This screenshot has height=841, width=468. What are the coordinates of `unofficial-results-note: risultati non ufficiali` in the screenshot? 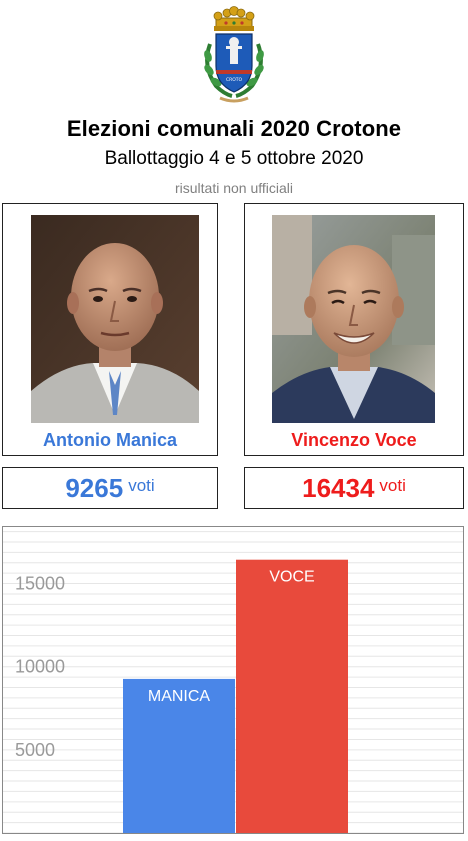 It's located at (234, 188).